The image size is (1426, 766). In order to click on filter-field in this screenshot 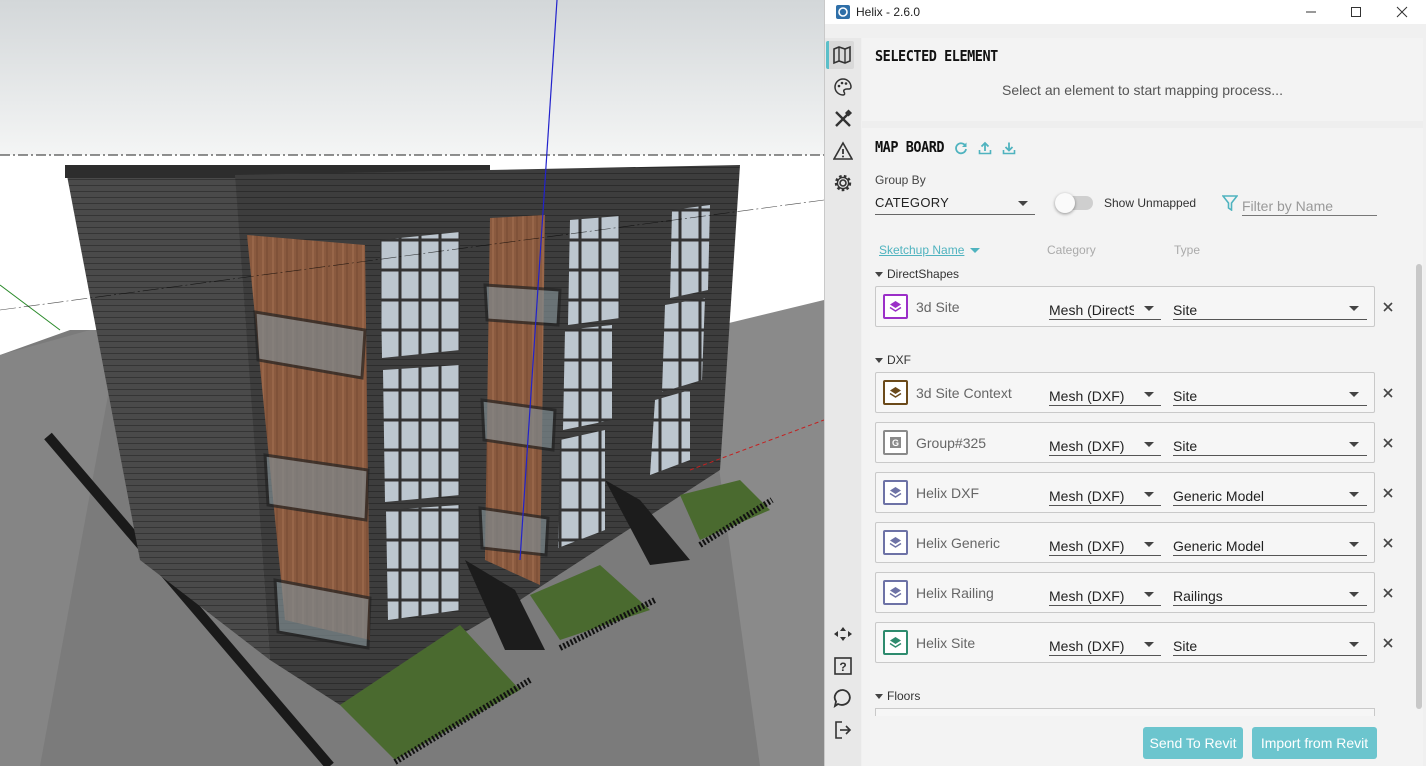, I will do `click(1309, 206)`.